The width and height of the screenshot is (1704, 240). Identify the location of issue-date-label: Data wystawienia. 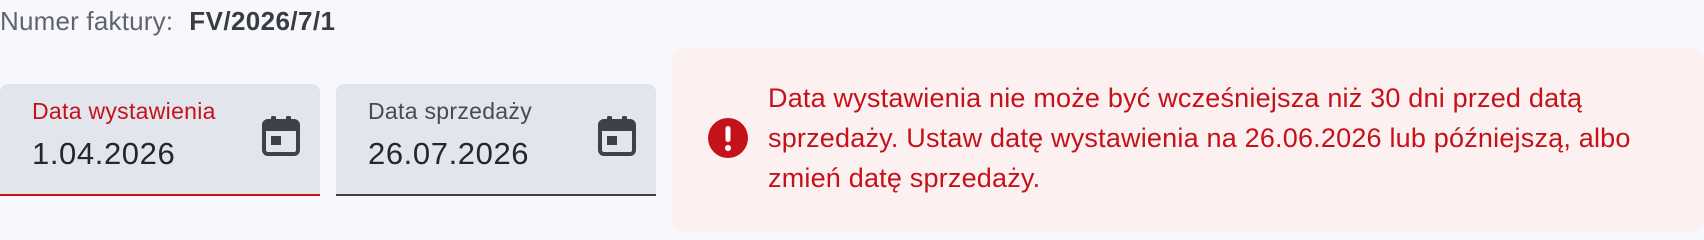
(124, 111).